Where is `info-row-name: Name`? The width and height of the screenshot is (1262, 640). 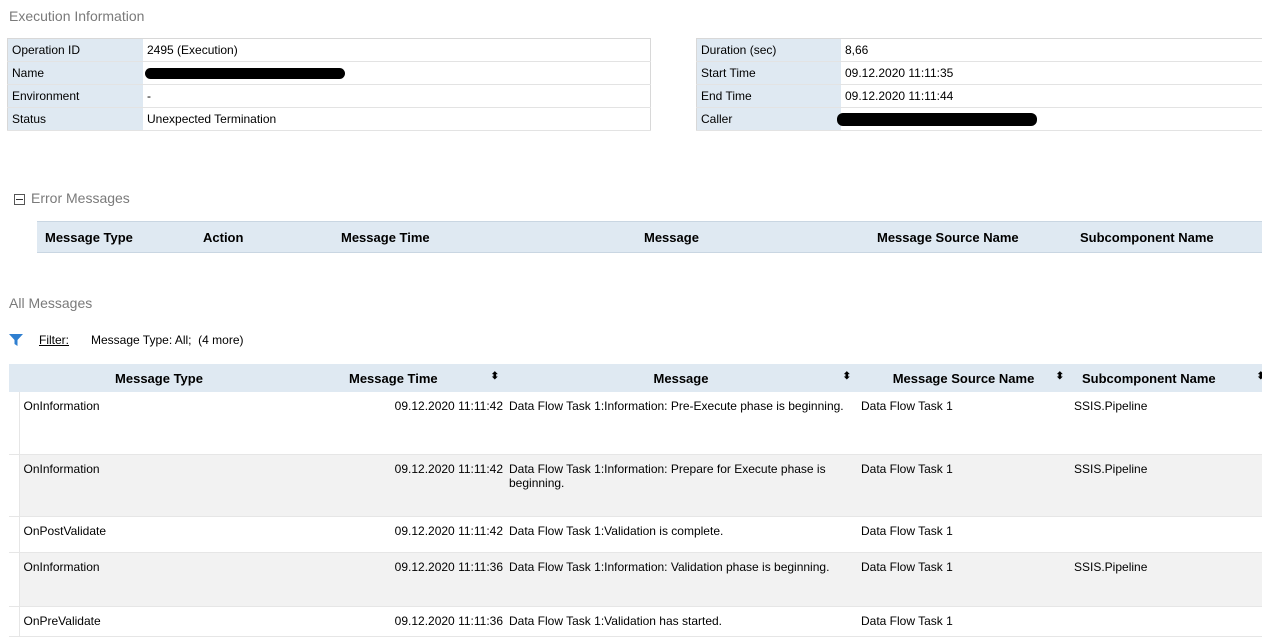
info-row-name: Name is located at coordinates (329, 73).